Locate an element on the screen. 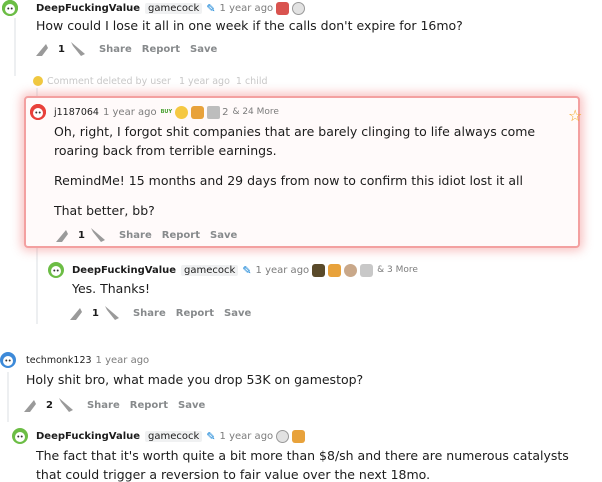 The image size is (602, 482). comment-author: j1187064 is located at coordinates (76, 112).